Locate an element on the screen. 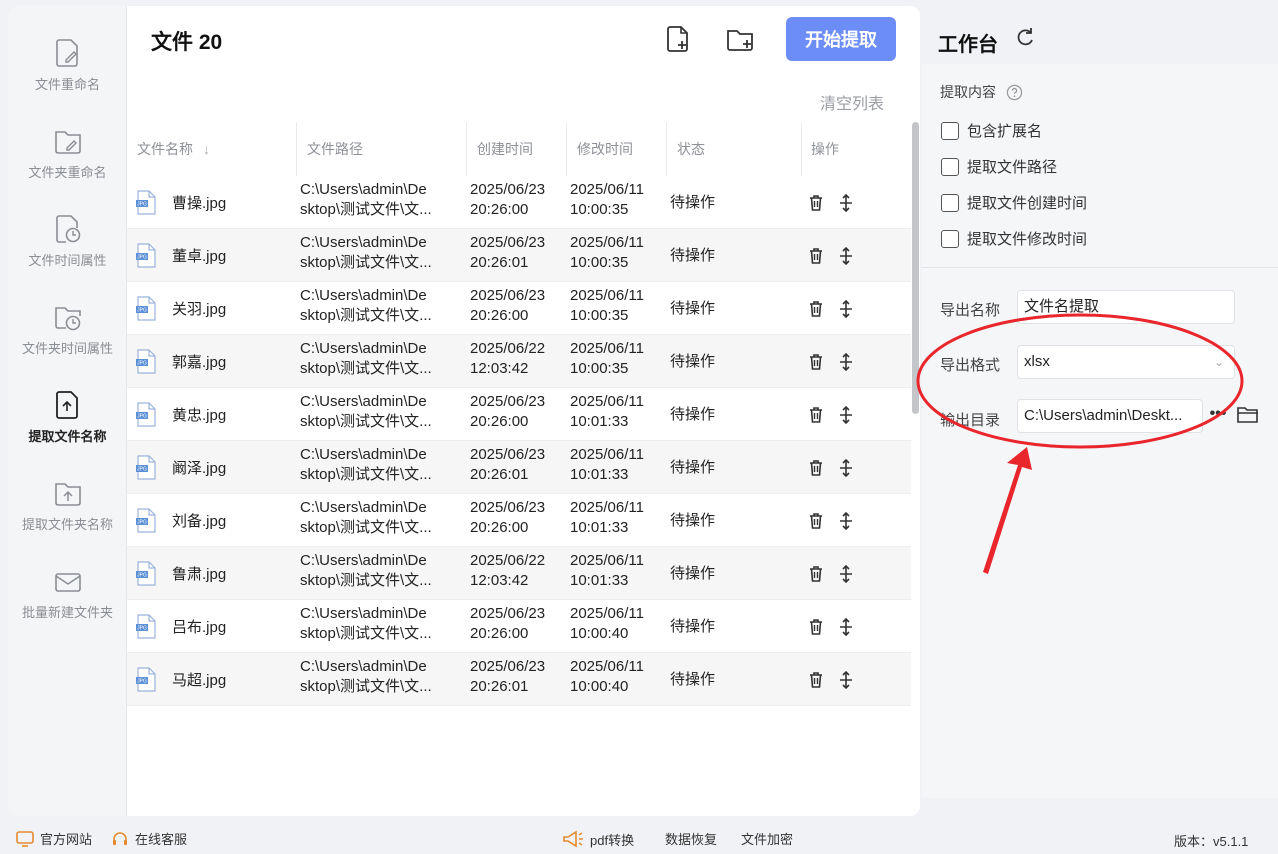 The height and width of the screenshot is (854, 1278). extract-content-label: 提取内容 is located at coordinates (981, 92).